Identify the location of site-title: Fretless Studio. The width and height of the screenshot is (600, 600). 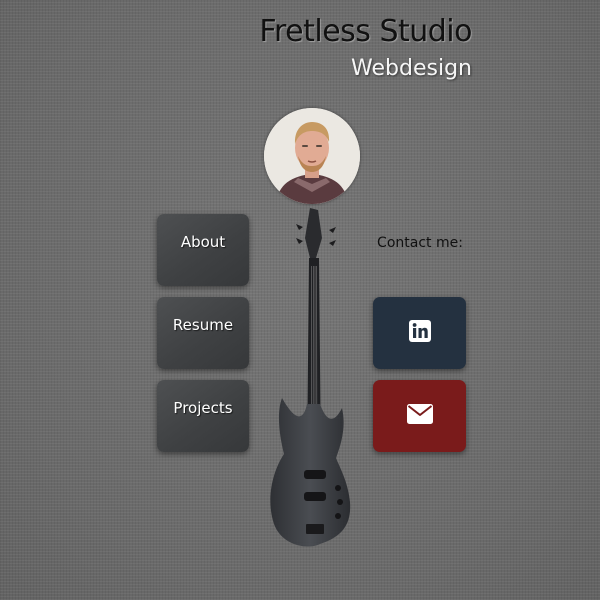
(365, 31).